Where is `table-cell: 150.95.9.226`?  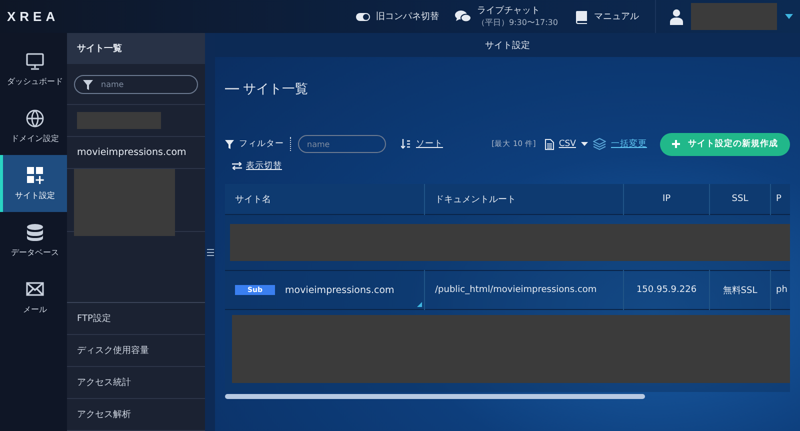
table-cell: 150.95.9.226 is located at coordinates (667, 290).